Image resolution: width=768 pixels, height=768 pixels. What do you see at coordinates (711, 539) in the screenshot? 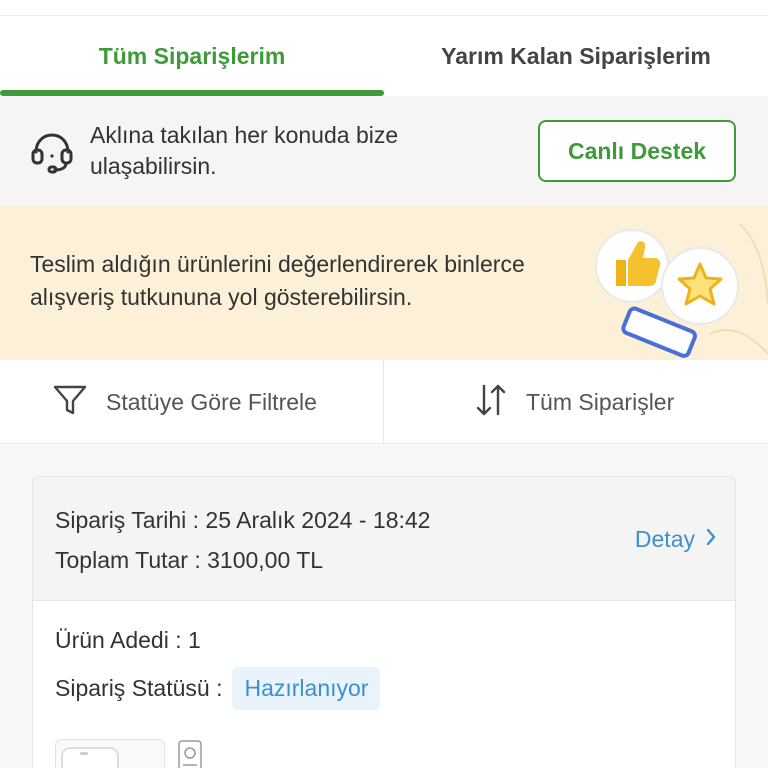
I see `chevron-right-icon` at bounding box center [711, 539].